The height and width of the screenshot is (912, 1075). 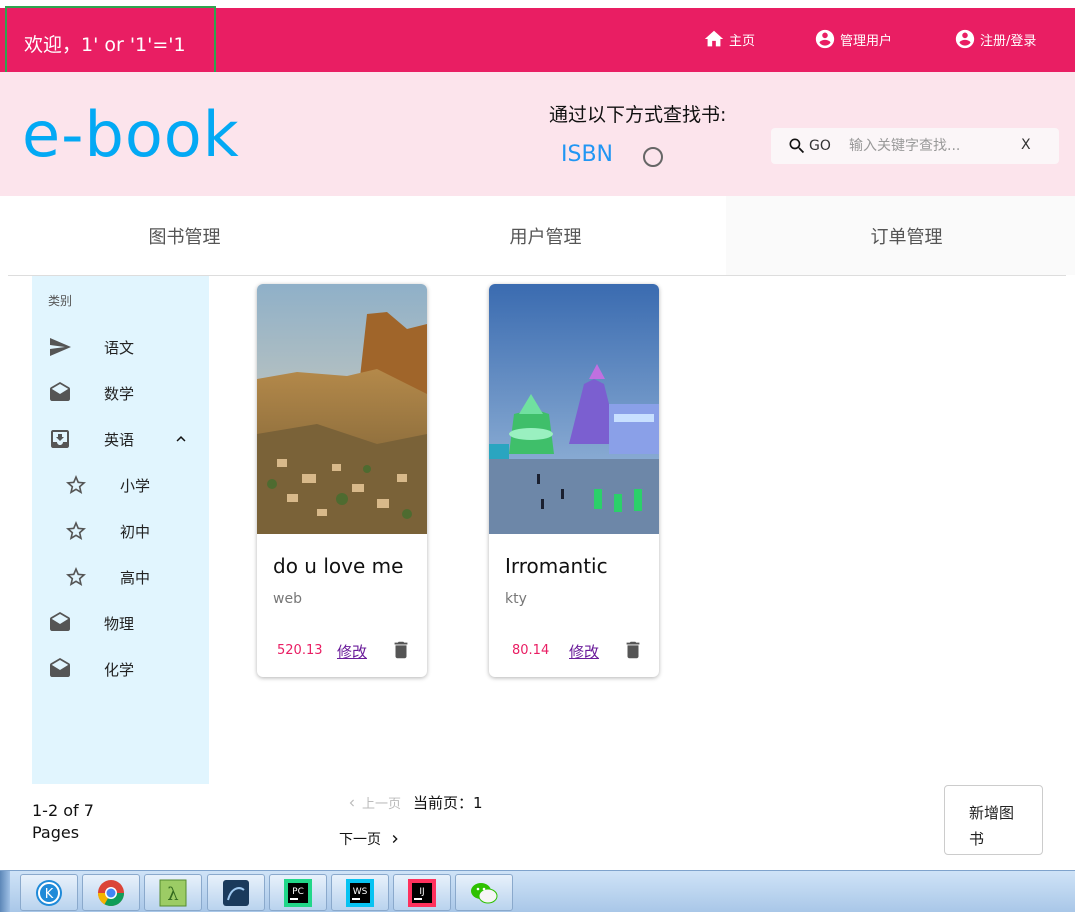 I want to click on sidebar-item-math: 数学, so click(x=120, y=393).